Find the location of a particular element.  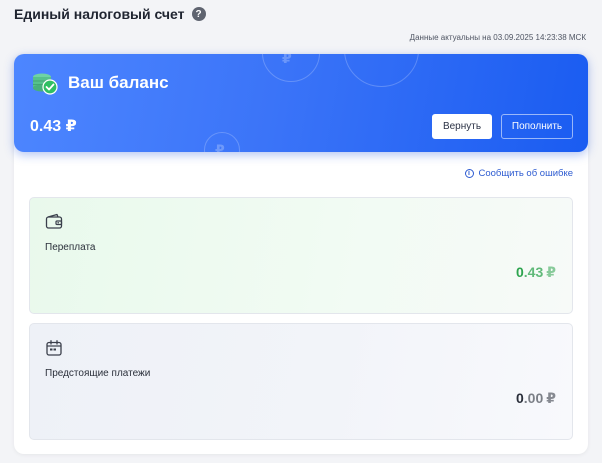

calendar-icon is located at coordinates (54, 348).